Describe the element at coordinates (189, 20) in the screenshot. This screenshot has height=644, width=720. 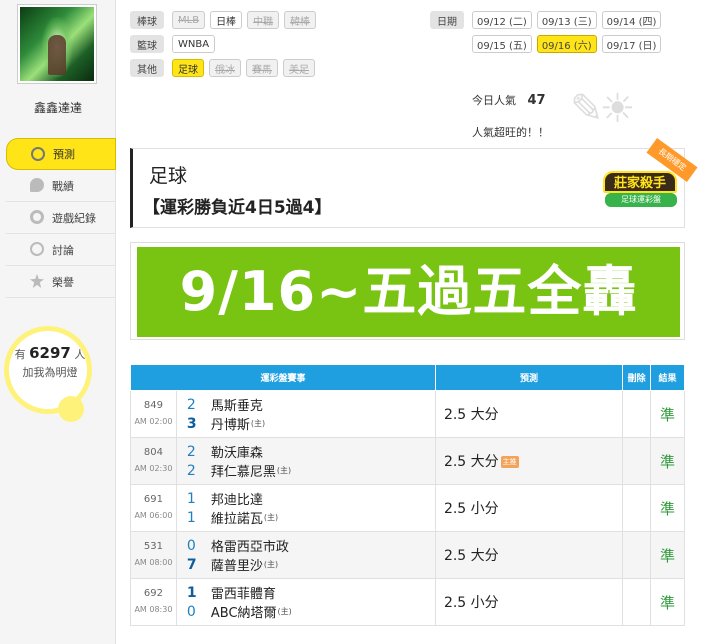
I see `filter-chip-mlb: MLB` at that location.